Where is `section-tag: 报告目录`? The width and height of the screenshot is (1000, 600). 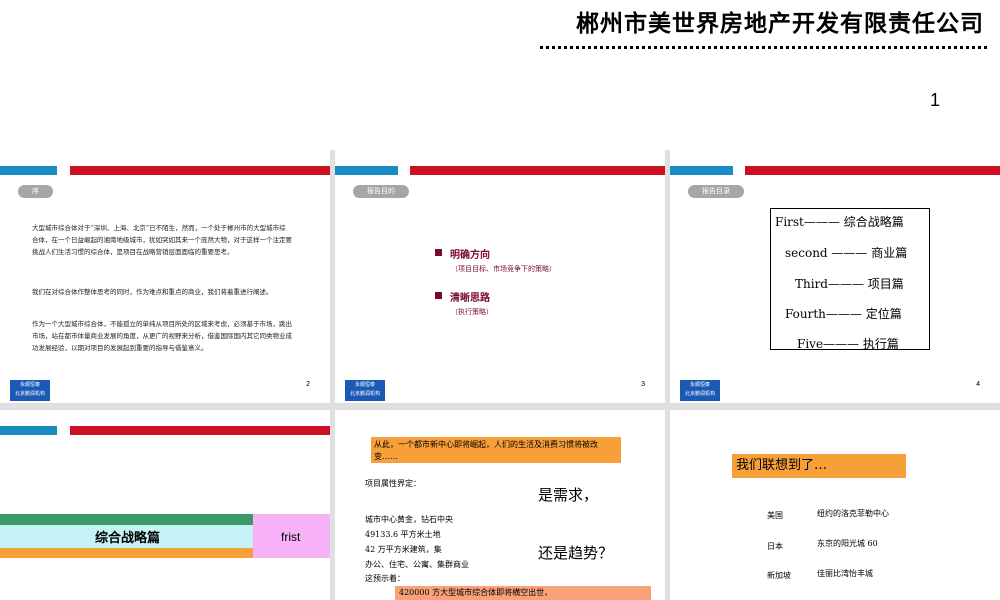 section-tag: 报告目录 is located at coordinates (716, 191).